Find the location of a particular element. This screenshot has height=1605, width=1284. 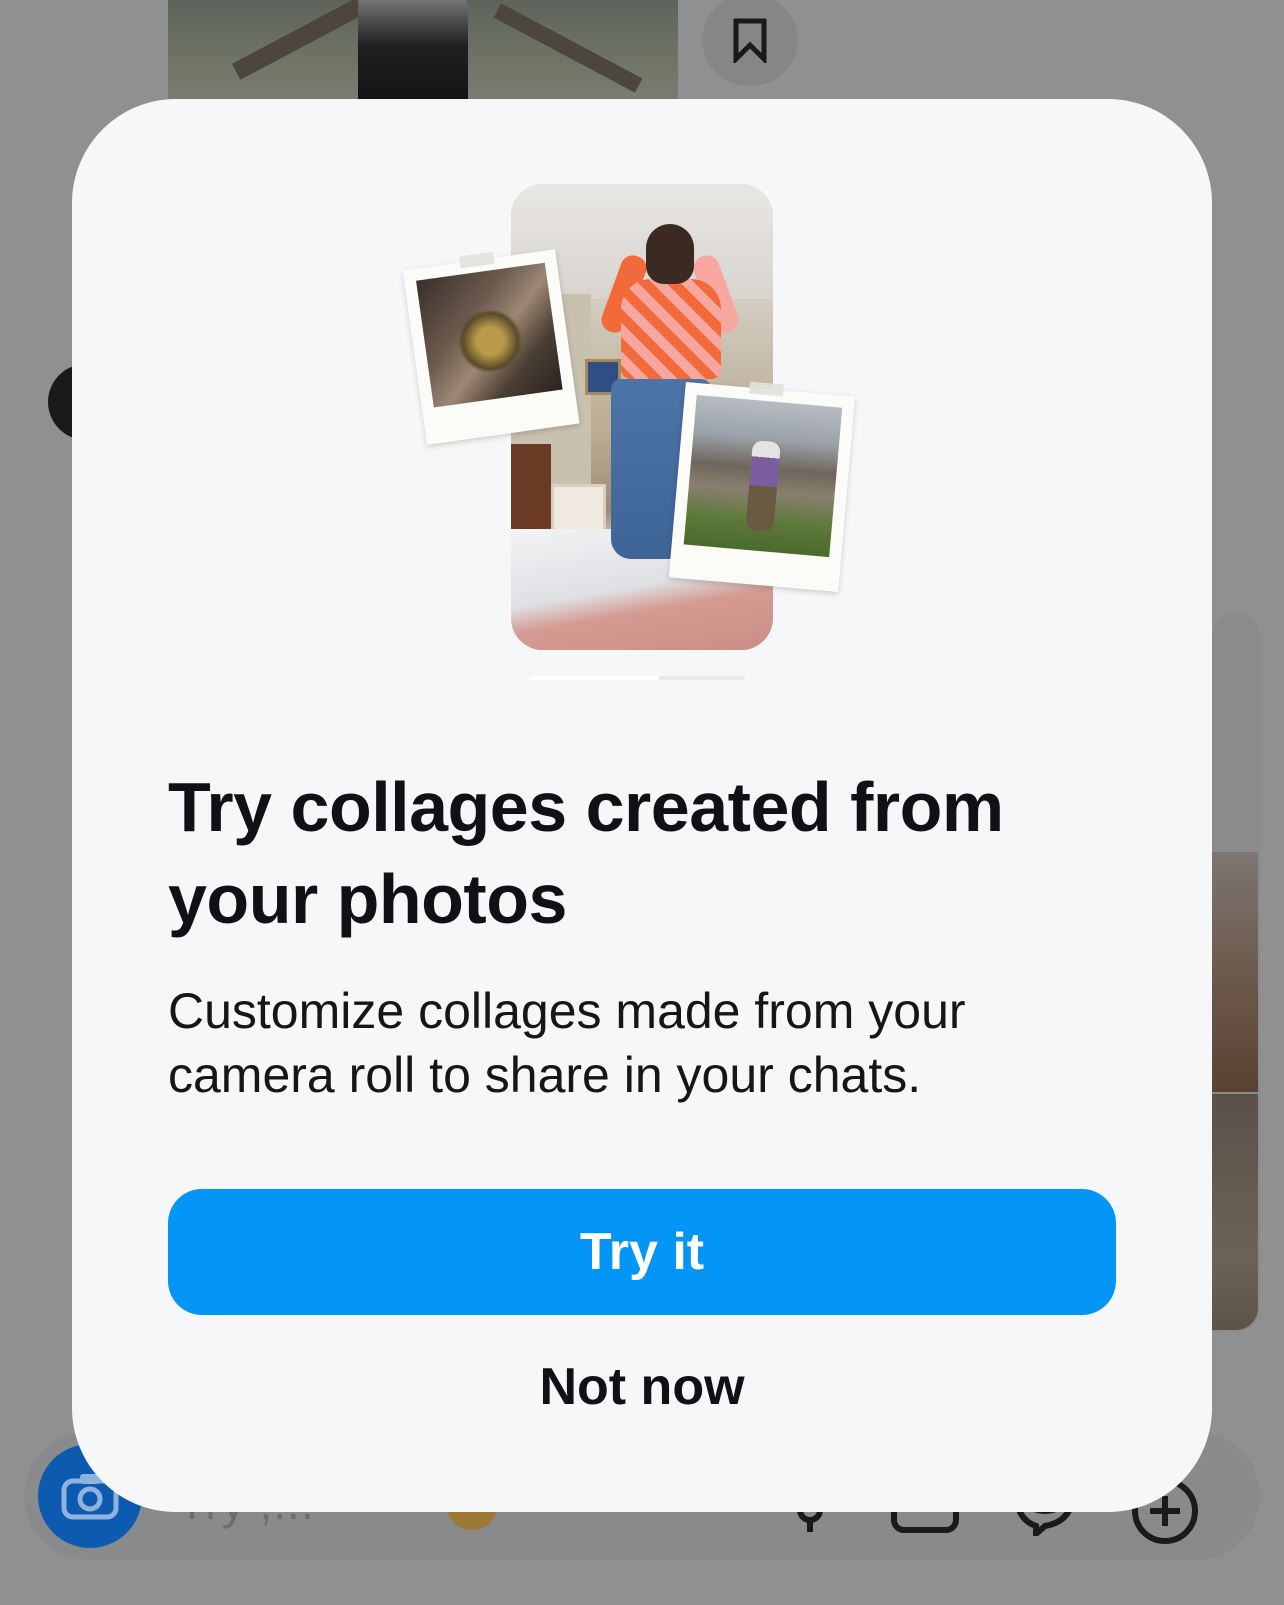

page-indicator-progress is located at coordinates (594, 678).